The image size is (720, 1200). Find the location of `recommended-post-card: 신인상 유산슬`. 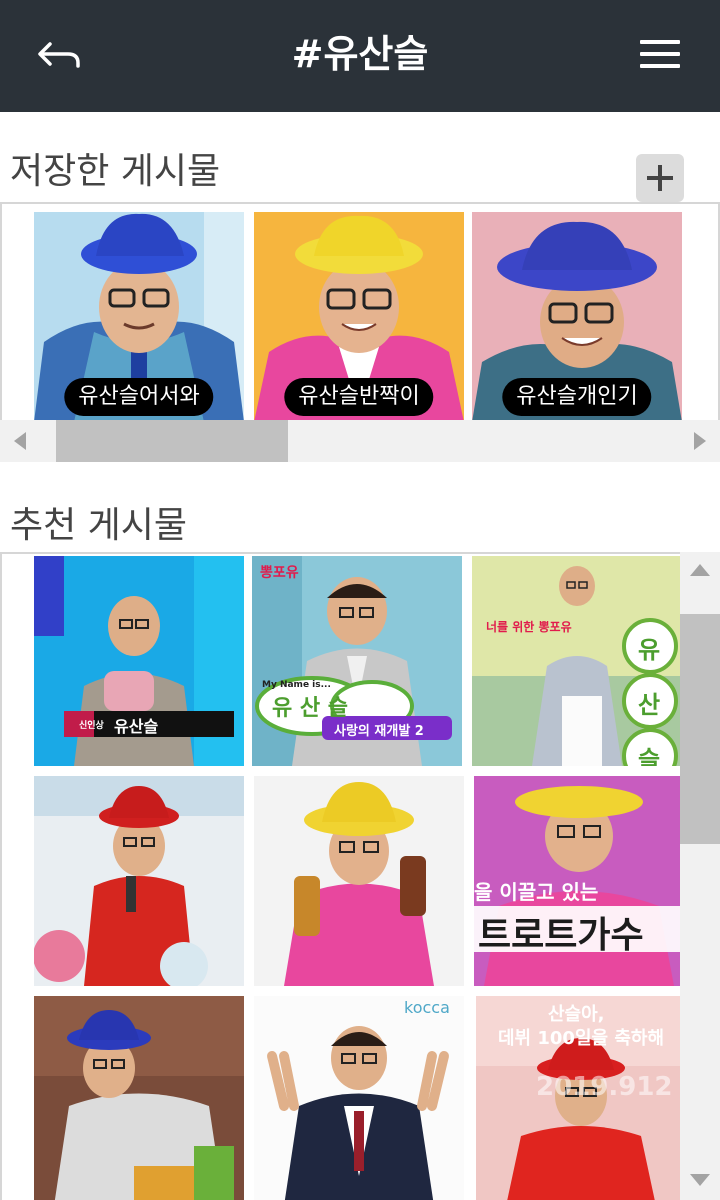

recommended-post-card: 신인상 유산슬 is located at coordinates (139, 661).